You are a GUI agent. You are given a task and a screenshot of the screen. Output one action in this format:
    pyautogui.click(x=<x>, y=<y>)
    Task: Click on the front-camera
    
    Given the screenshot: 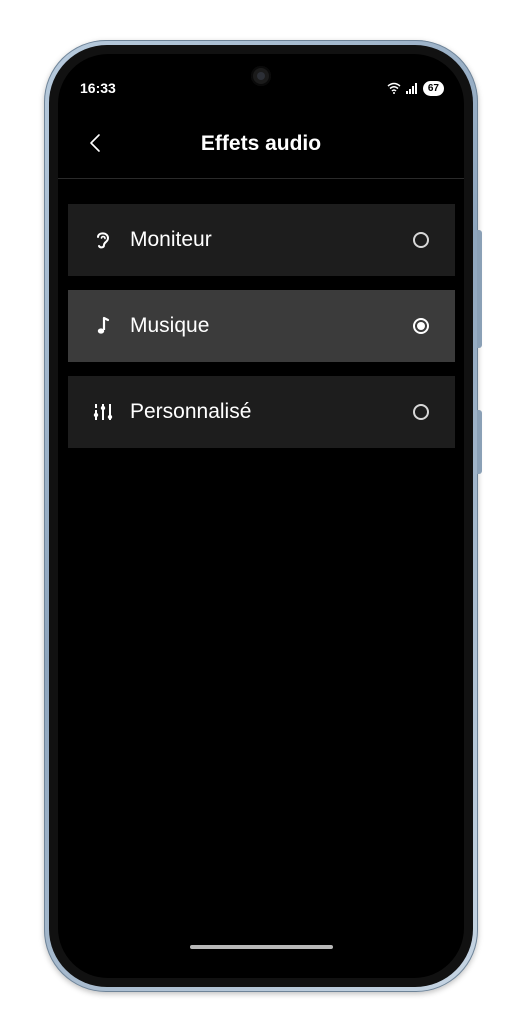 What is the action you would take?
    pyautogui.click(x=261, y=76)
    